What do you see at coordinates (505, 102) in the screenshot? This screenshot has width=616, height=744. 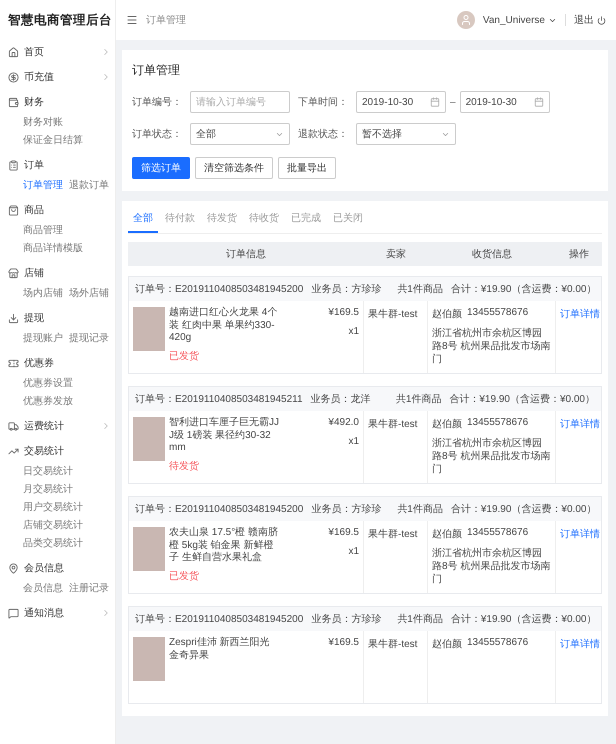 I see `end-date-field: 2019-10-30` at bounding box center [505, 102].